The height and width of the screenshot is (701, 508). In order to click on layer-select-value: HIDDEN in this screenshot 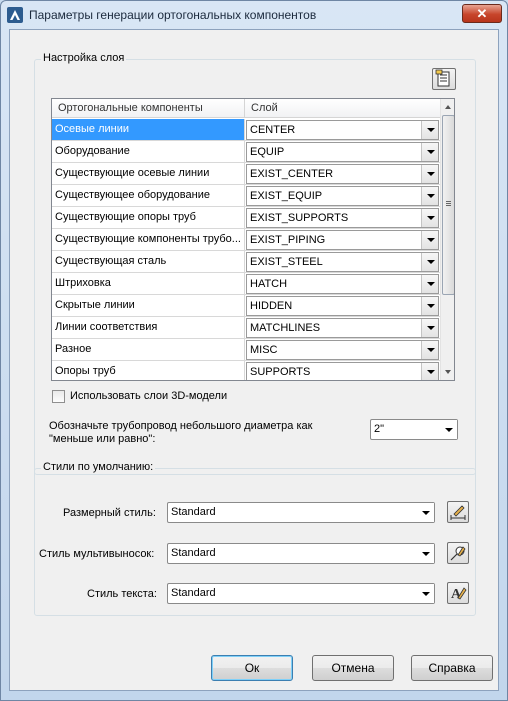, I will do `click(271, 306)`.